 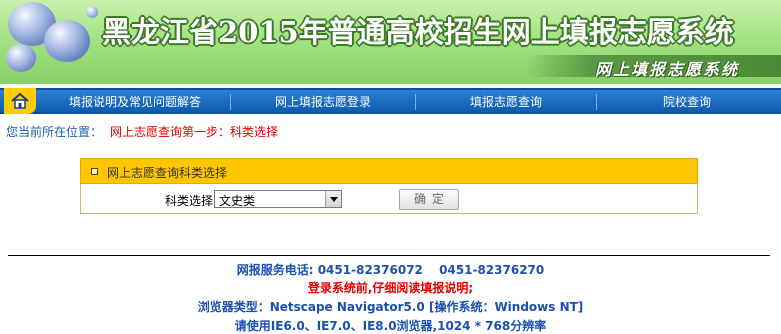 I want to click on nav-item-login: 网上填报志愿登录, so click(x=323, y=102).